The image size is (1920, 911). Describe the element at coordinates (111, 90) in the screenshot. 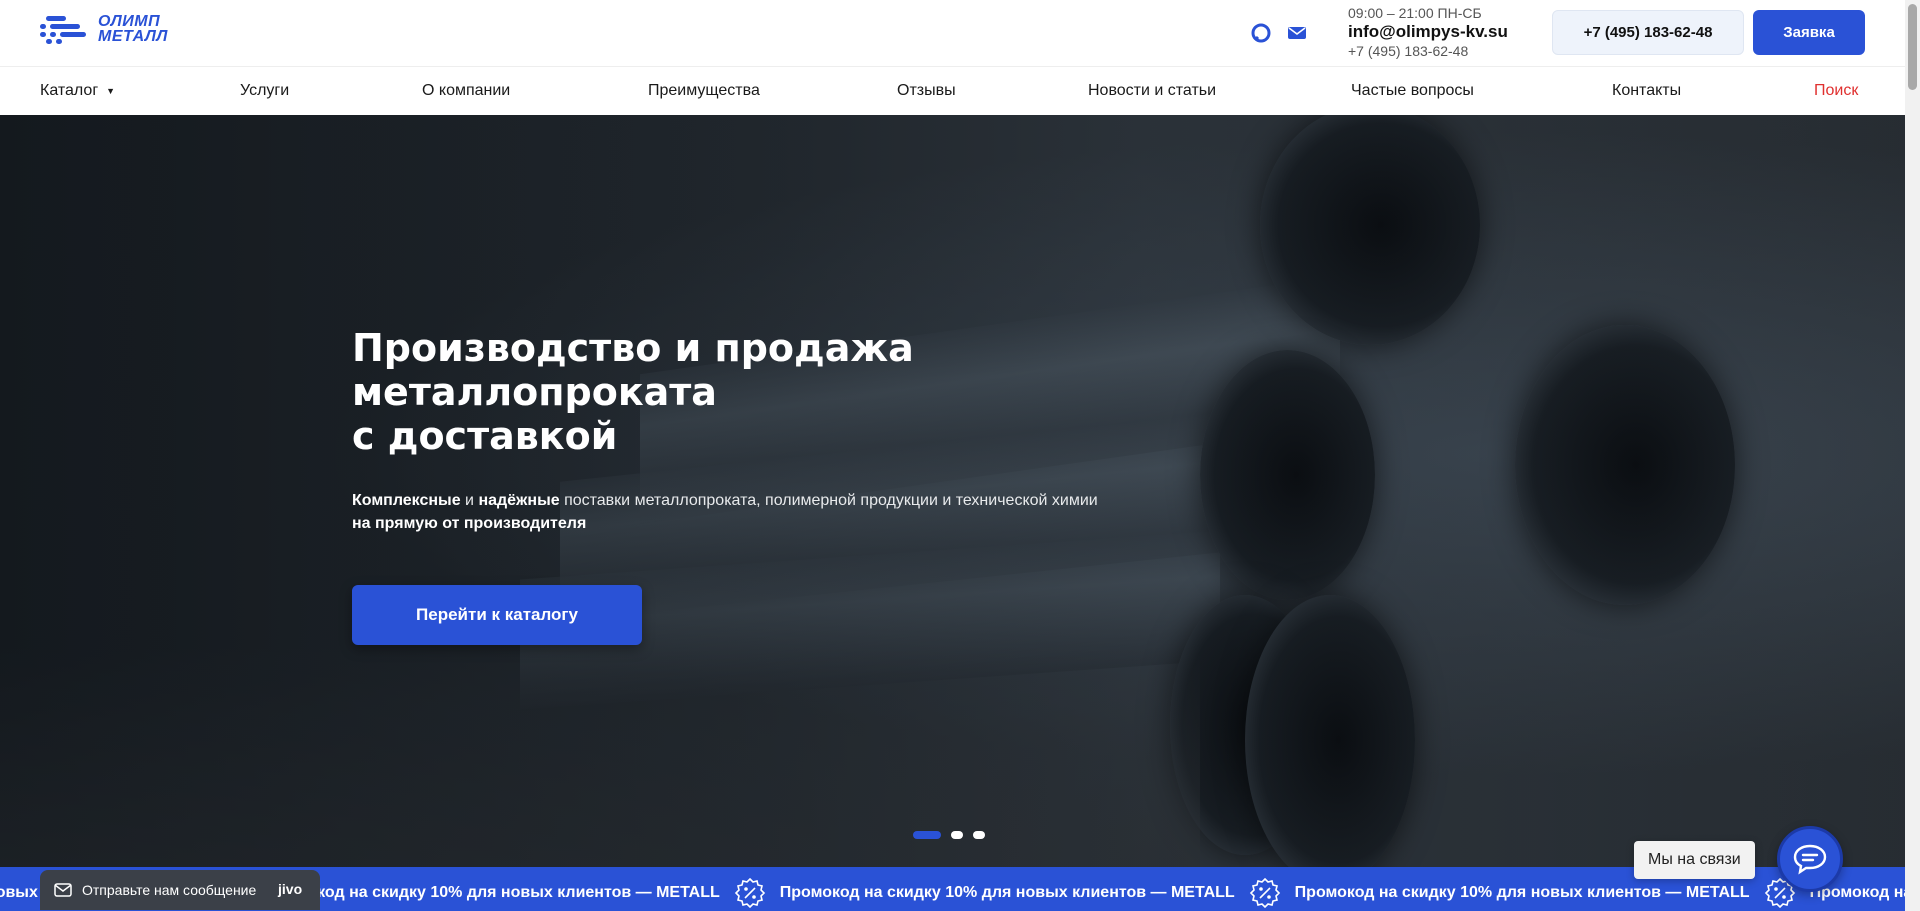

I see `caret-down-icon: ▼` at that location.